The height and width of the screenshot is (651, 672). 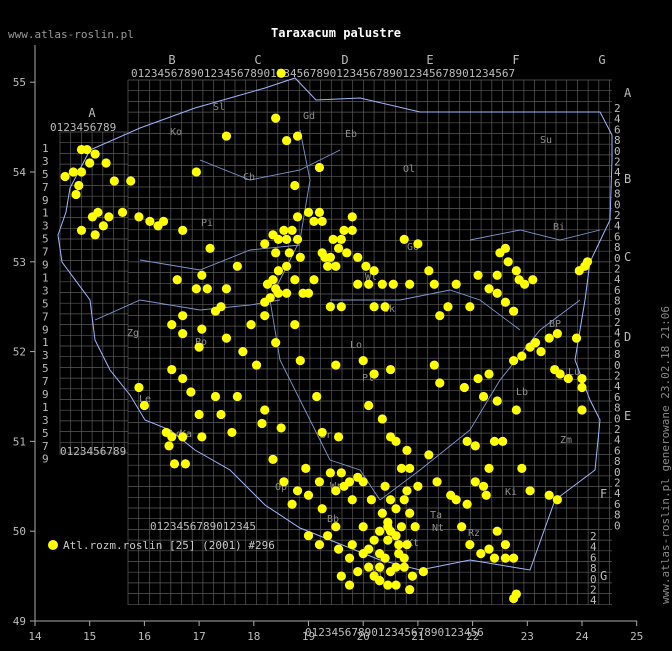 I want to click on grid-row-digit: 0, so click(x=617, y=525).